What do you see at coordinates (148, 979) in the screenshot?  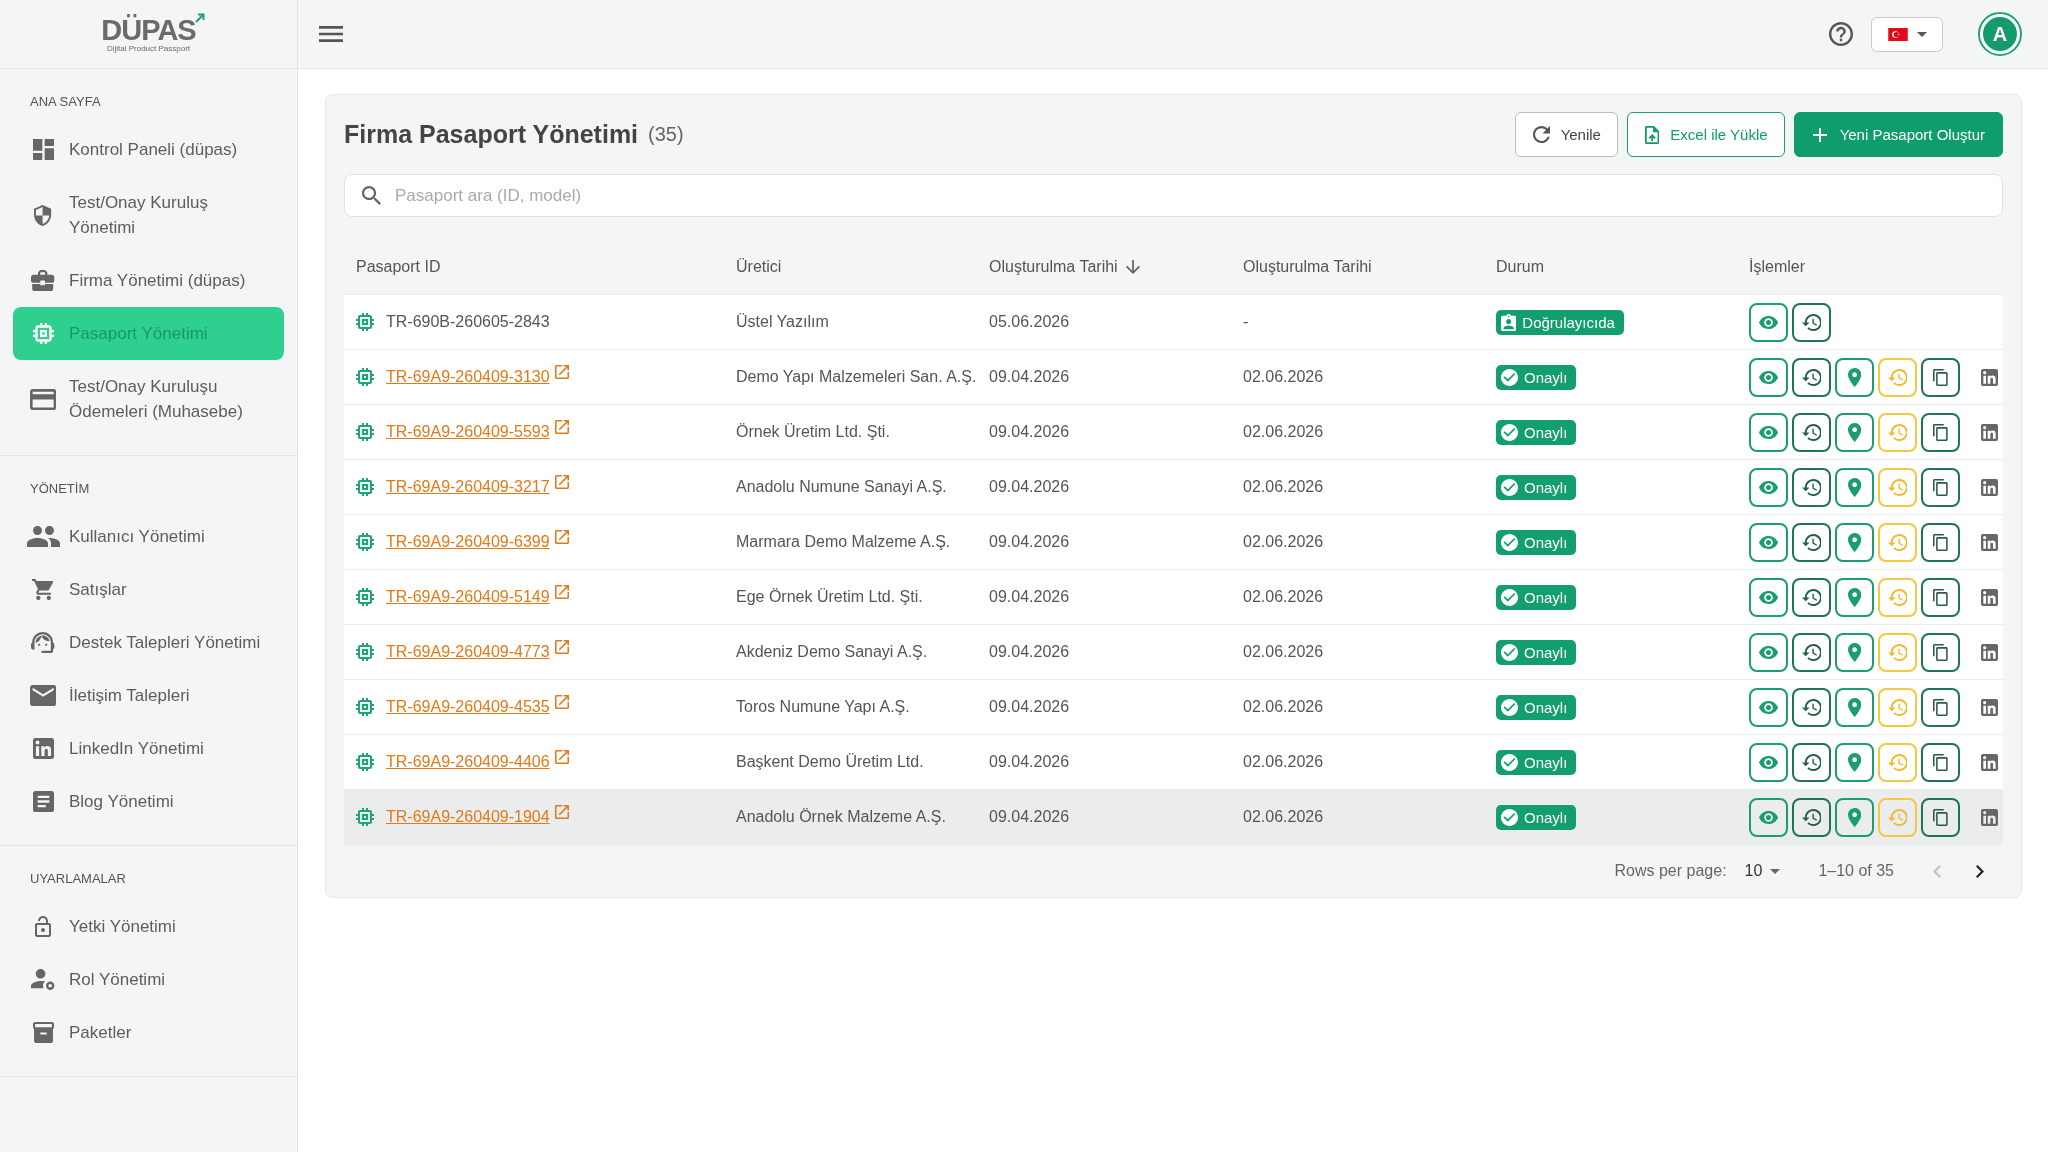 I see `nav-item: Rol Yönetimi` at bounding box center [148, 979].